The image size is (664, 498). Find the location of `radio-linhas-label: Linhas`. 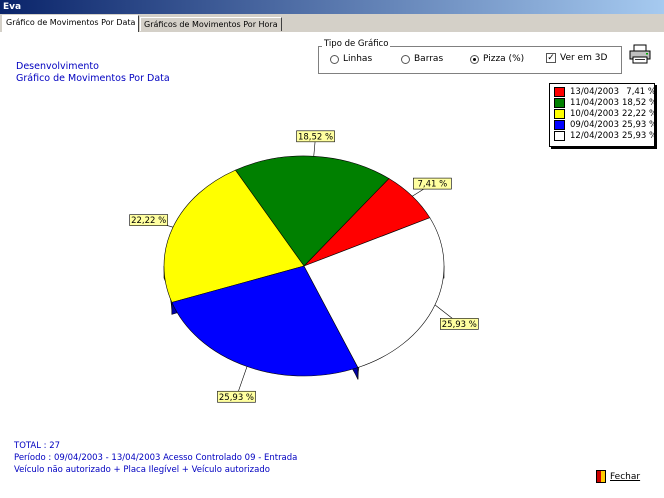

radio-linhas-label: Linhas is located at coordinates (358, 59).